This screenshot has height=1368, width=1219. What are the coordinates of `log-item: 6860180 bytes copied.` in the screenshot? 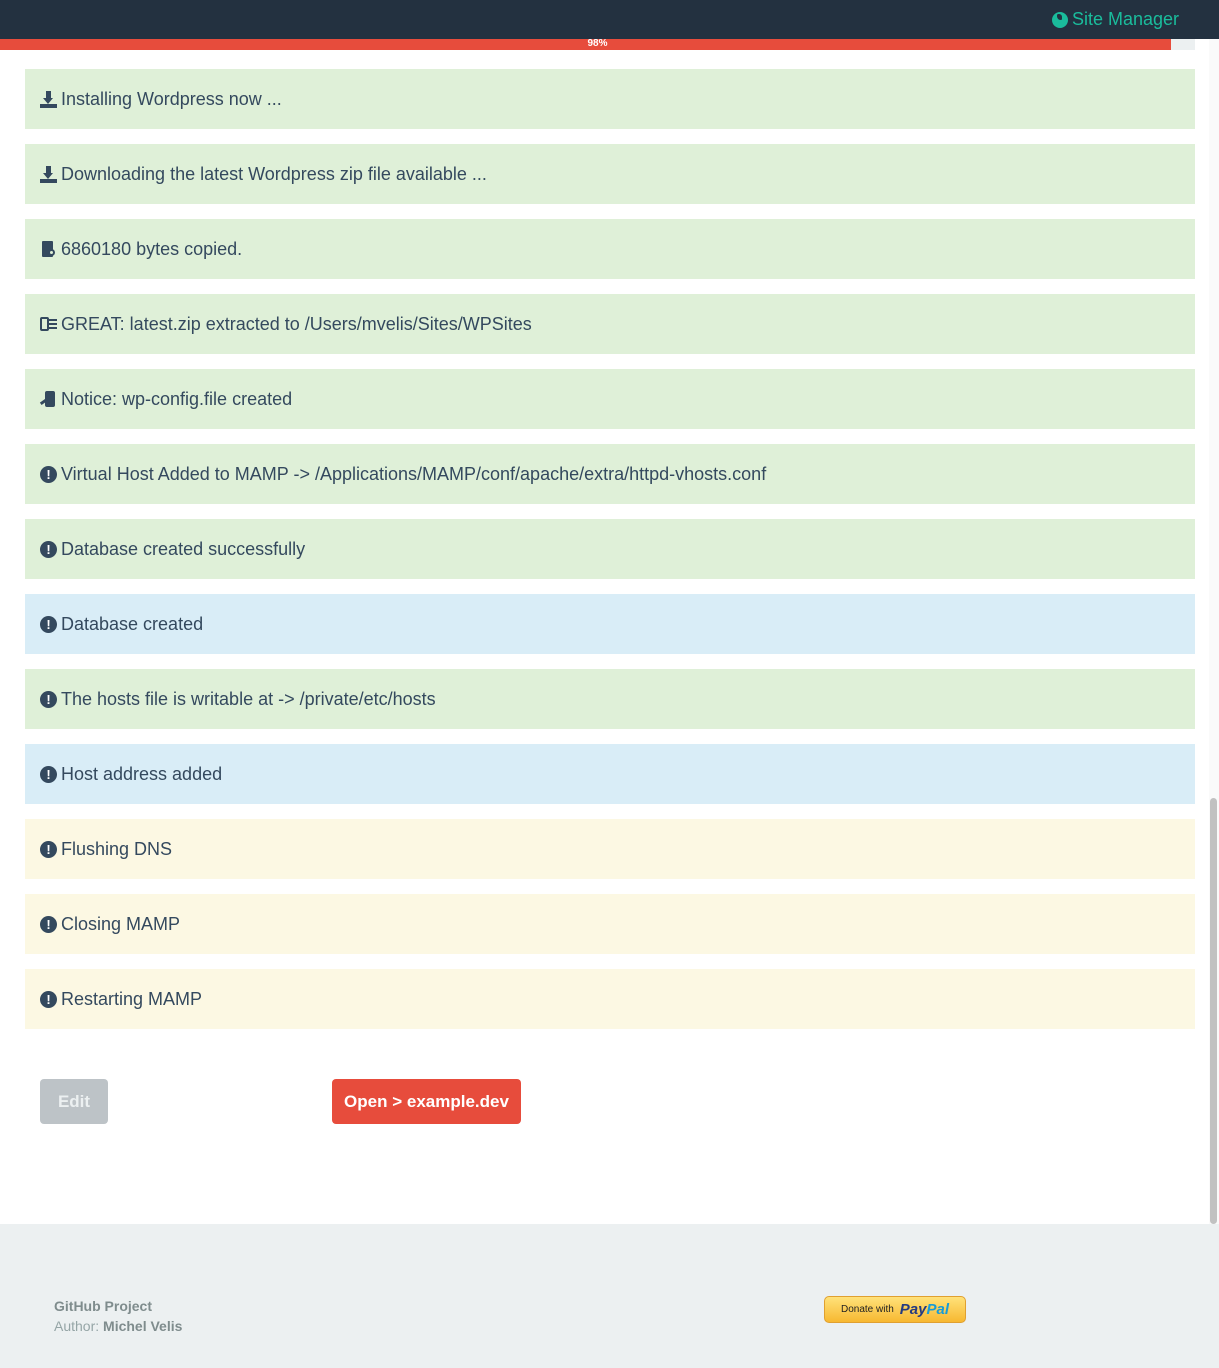 It's located at (610, 249).